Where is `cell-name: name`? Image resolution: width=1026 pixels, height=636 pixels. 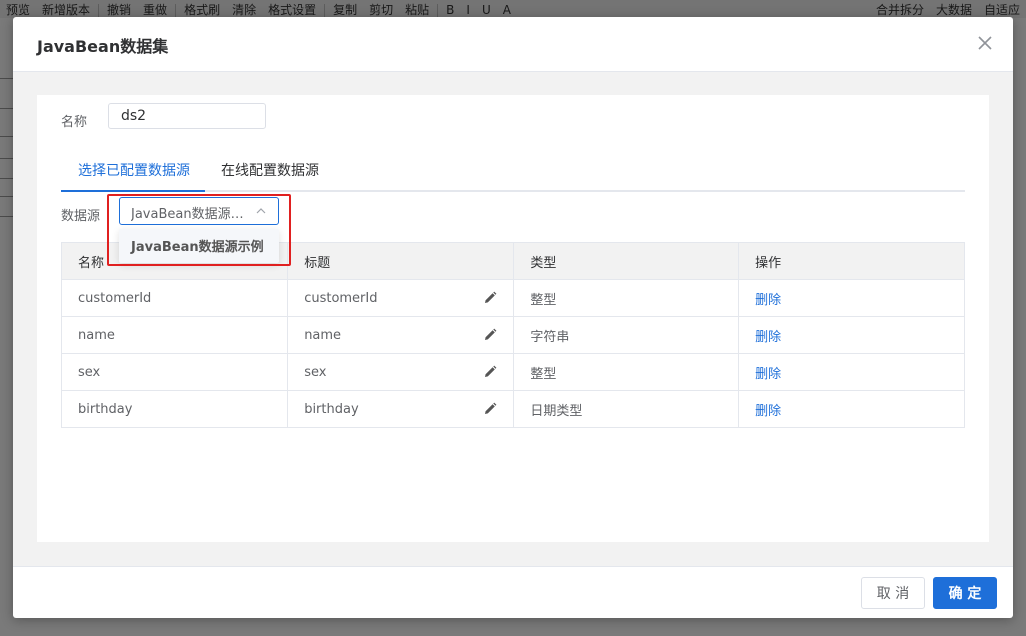
cell-name: name is located at coordinates (174, 335).